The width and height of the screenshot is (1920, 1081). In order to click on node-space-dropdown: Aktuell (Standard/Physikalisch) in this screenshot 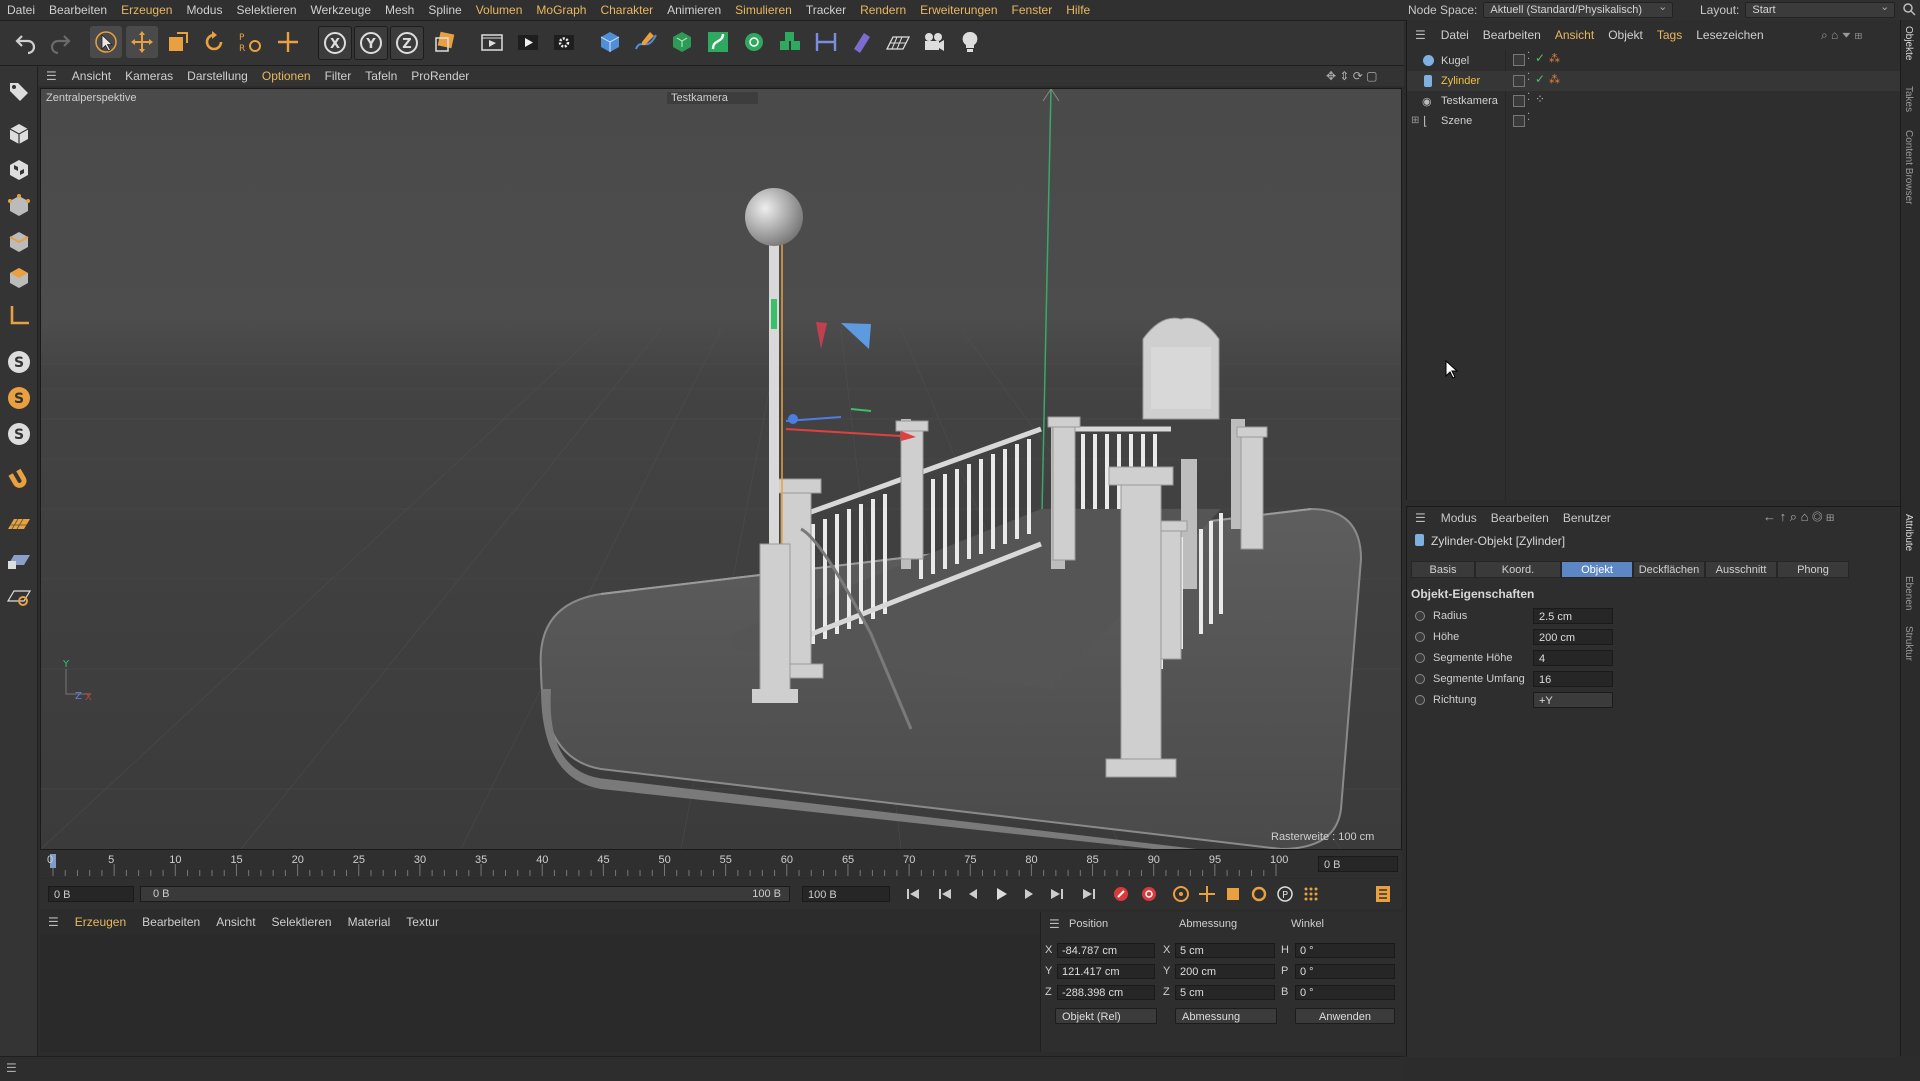, I will do `click(1578, 9)`.